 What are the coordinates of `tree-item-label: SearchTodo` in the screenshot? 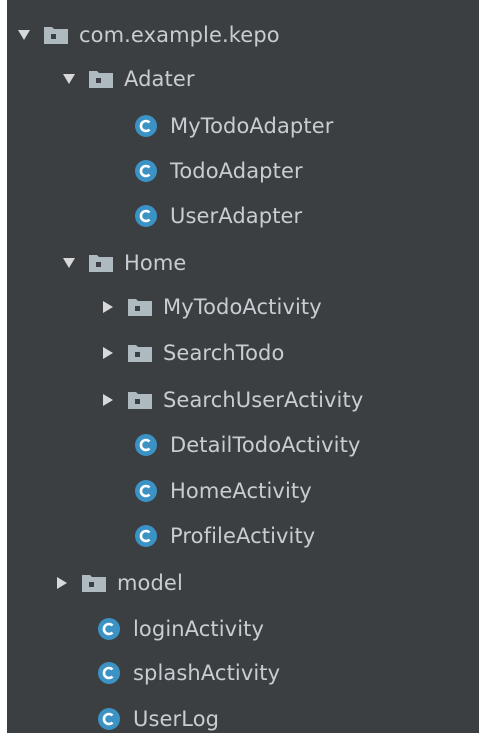 It's located at (224, 353).